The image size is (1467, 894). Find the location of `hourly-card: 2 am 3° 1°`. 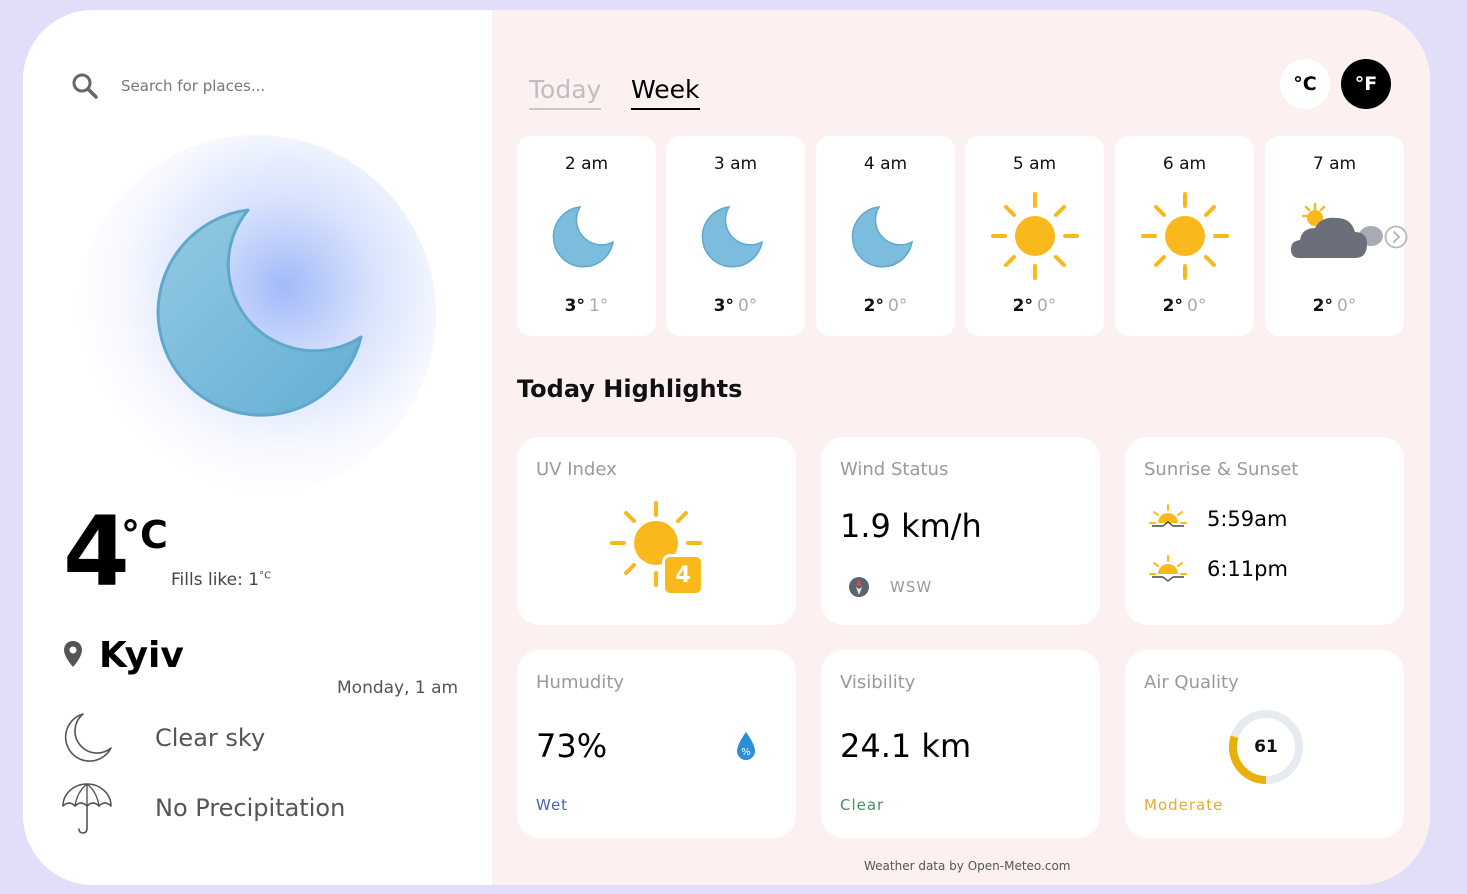

hourly-card: 2 am 3° 1° is located at coordinates (586, 236).